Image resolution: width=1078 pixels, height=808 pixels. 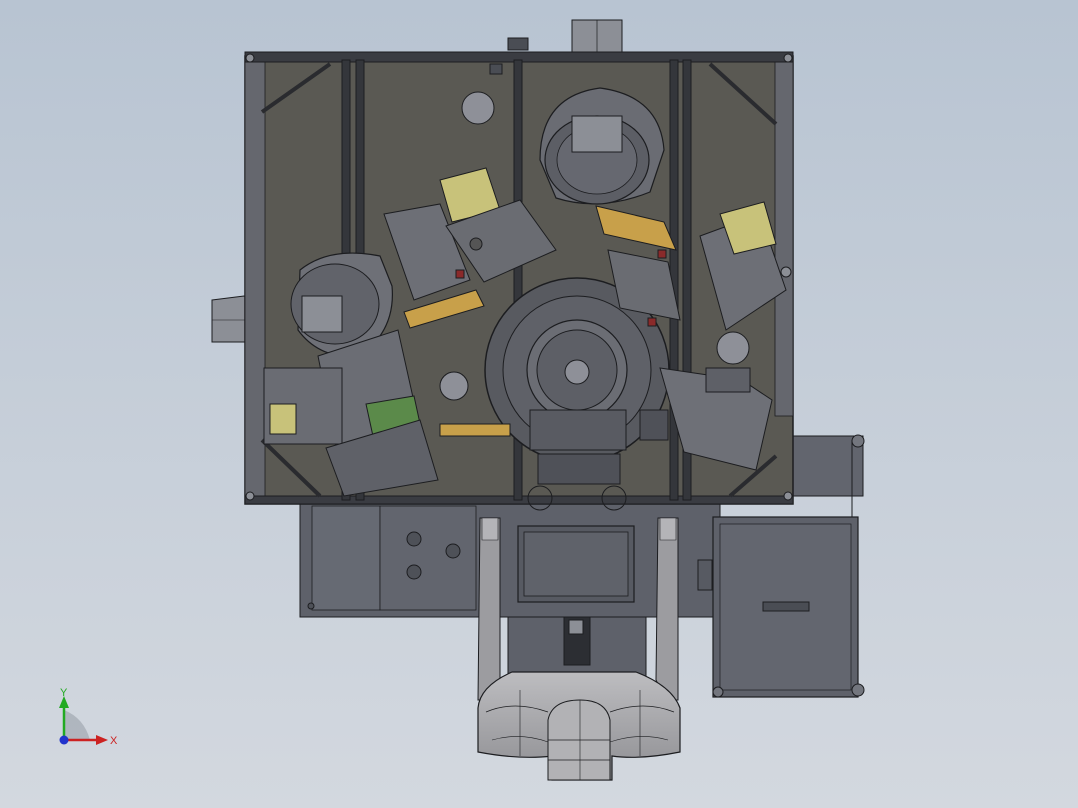 I want to click on y-axis-label: Y, so click(x=64, y=693).